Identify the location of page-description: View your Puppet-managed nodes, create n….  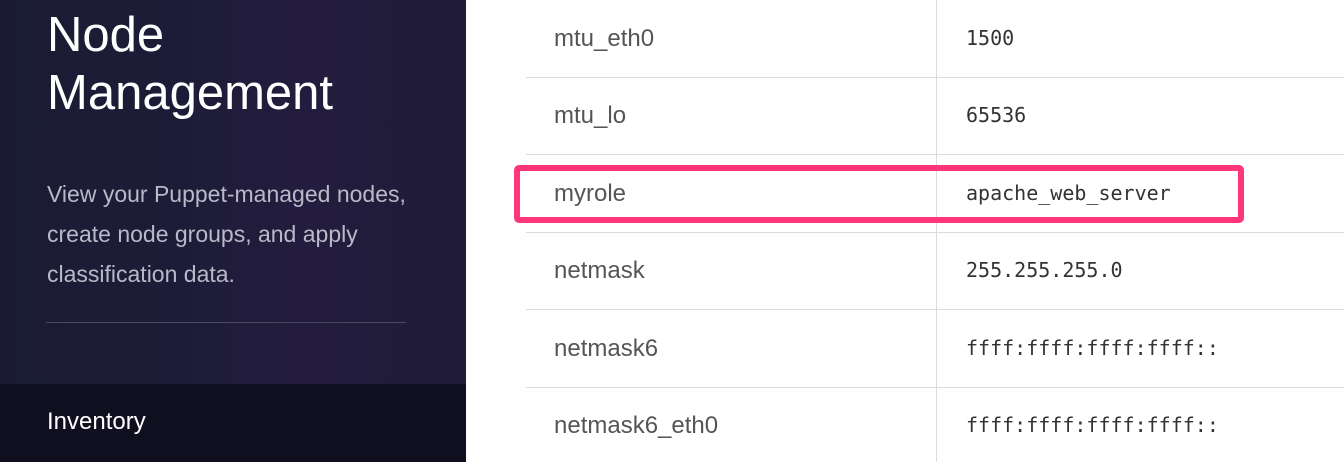
(226, 234).